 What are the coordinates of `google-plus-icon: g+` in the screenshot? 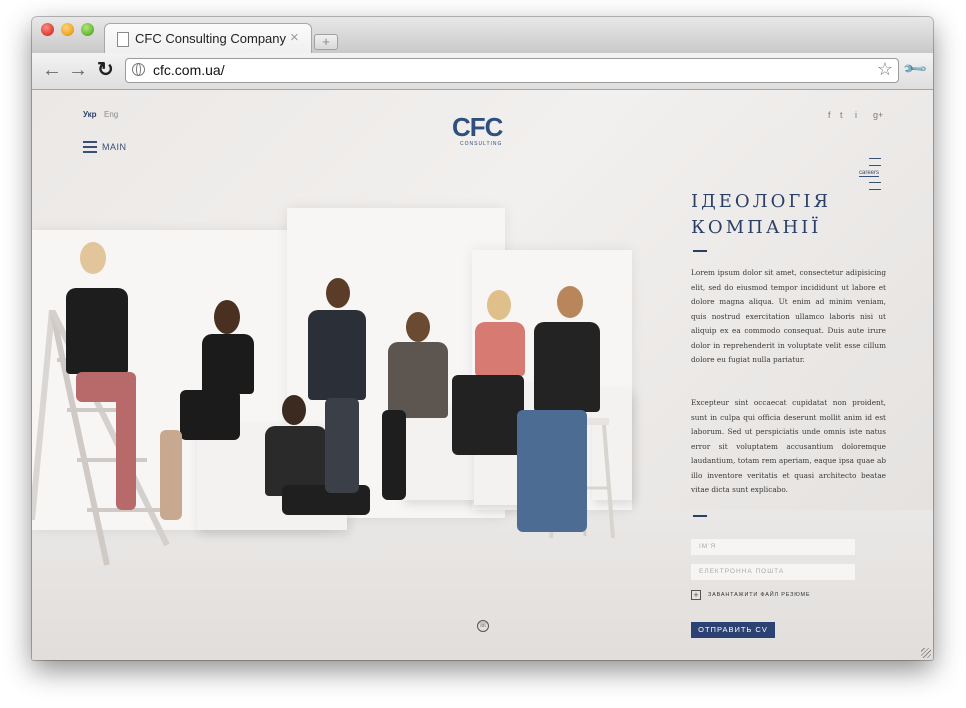 It's located at (878, 115).